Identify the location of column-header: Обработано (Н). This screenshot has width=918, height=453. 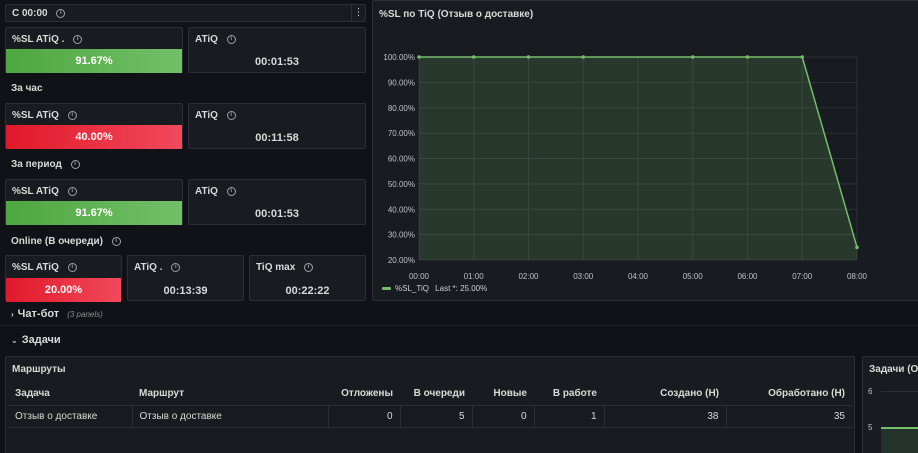
(789, 394).